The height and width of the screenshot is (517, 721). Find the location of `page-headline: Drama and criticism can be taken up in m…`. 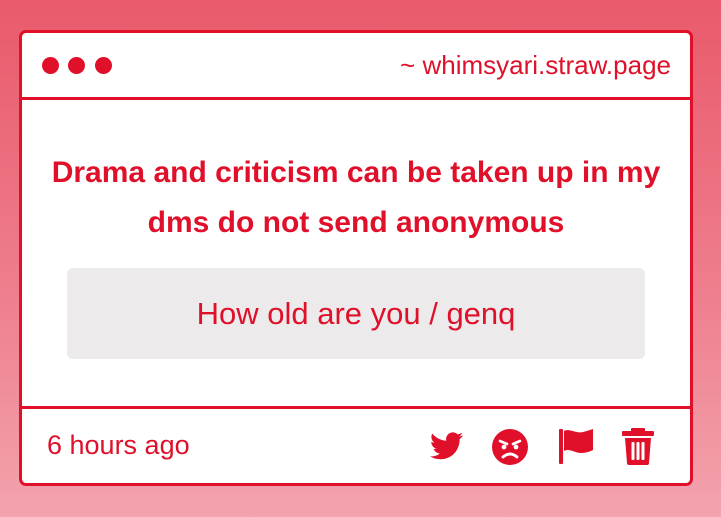

page-headline: Drama and criticism can be taken up in m… is located at coordinates (356, 197).